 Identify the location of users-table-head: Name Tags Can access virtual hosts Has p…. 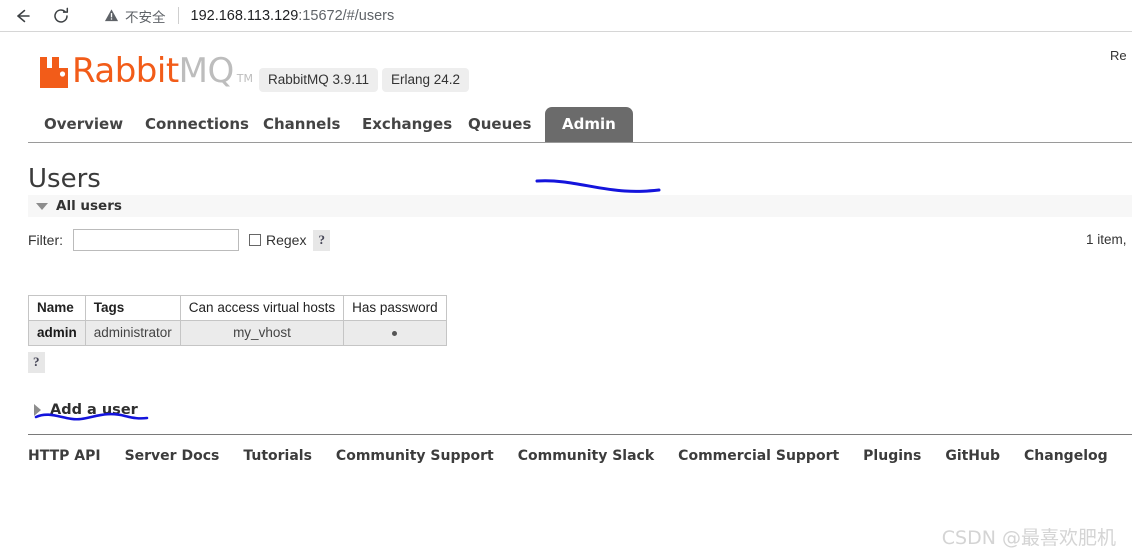
(237, 308).